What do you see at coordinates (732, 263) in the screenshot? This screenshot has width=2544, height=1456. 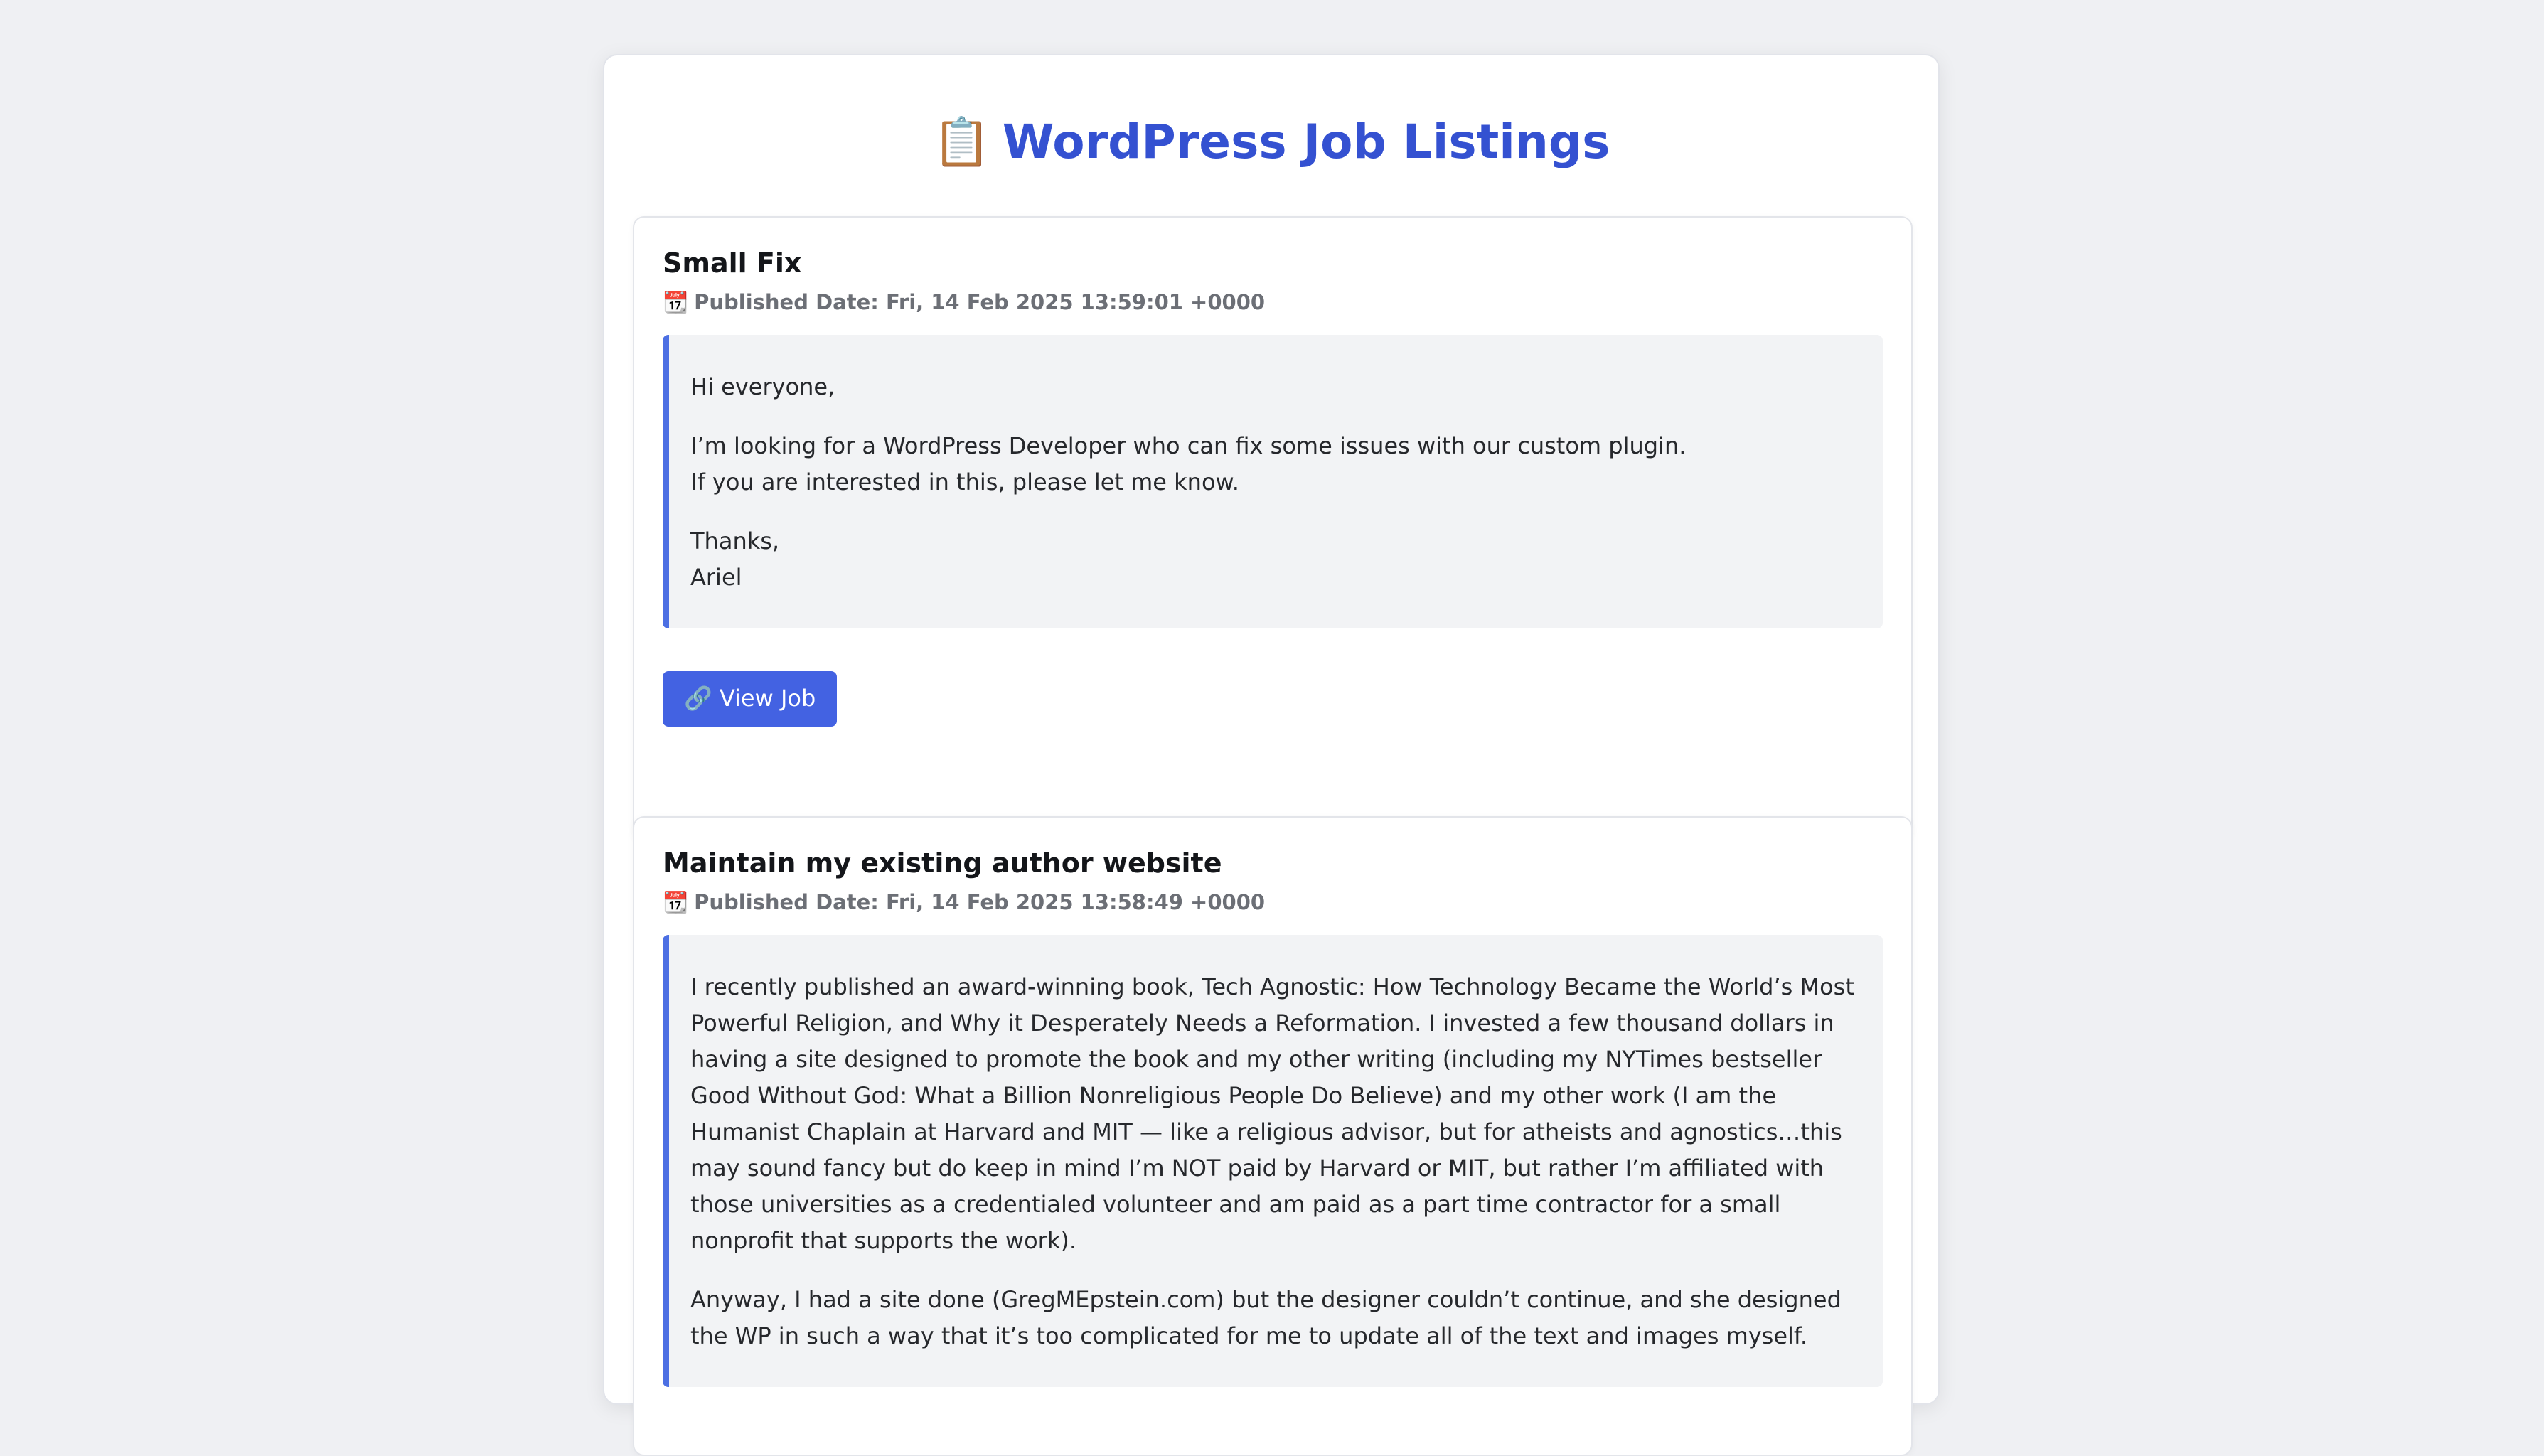 I see `job-title: Small Fix` at bounding box center [732, 263].